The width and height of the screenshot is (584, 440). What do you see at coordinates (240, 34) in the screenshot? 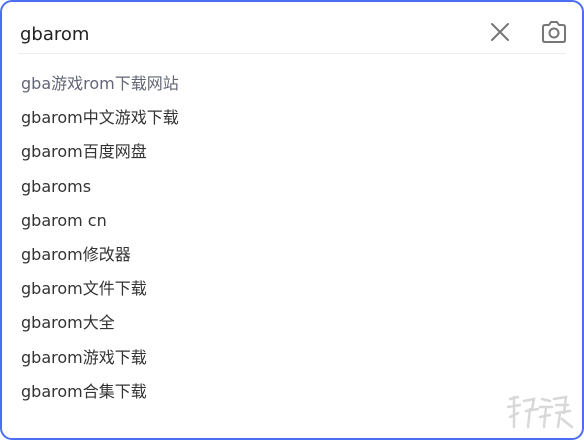
I see `search-input` at bounding box center [240, 34].